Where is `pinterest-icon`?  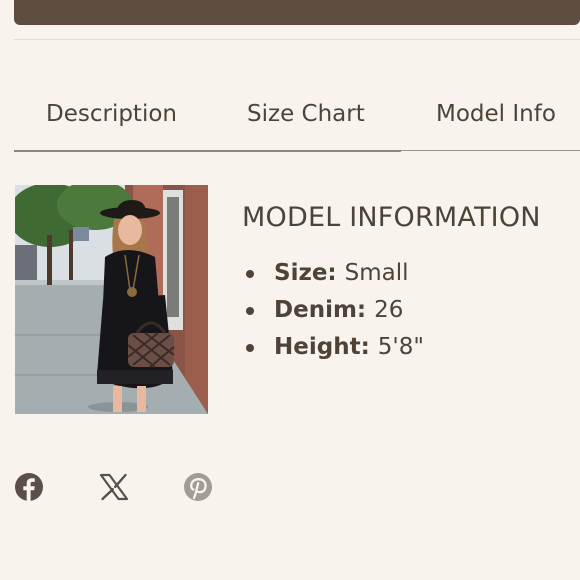 pinterest-icon is located at coordinates (198, 487).